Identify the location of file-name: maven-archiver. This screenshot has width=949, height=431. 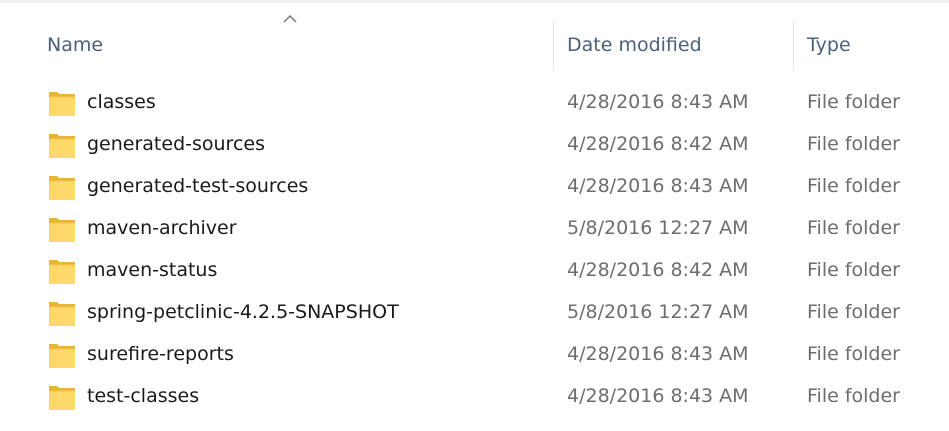
(162, 228).